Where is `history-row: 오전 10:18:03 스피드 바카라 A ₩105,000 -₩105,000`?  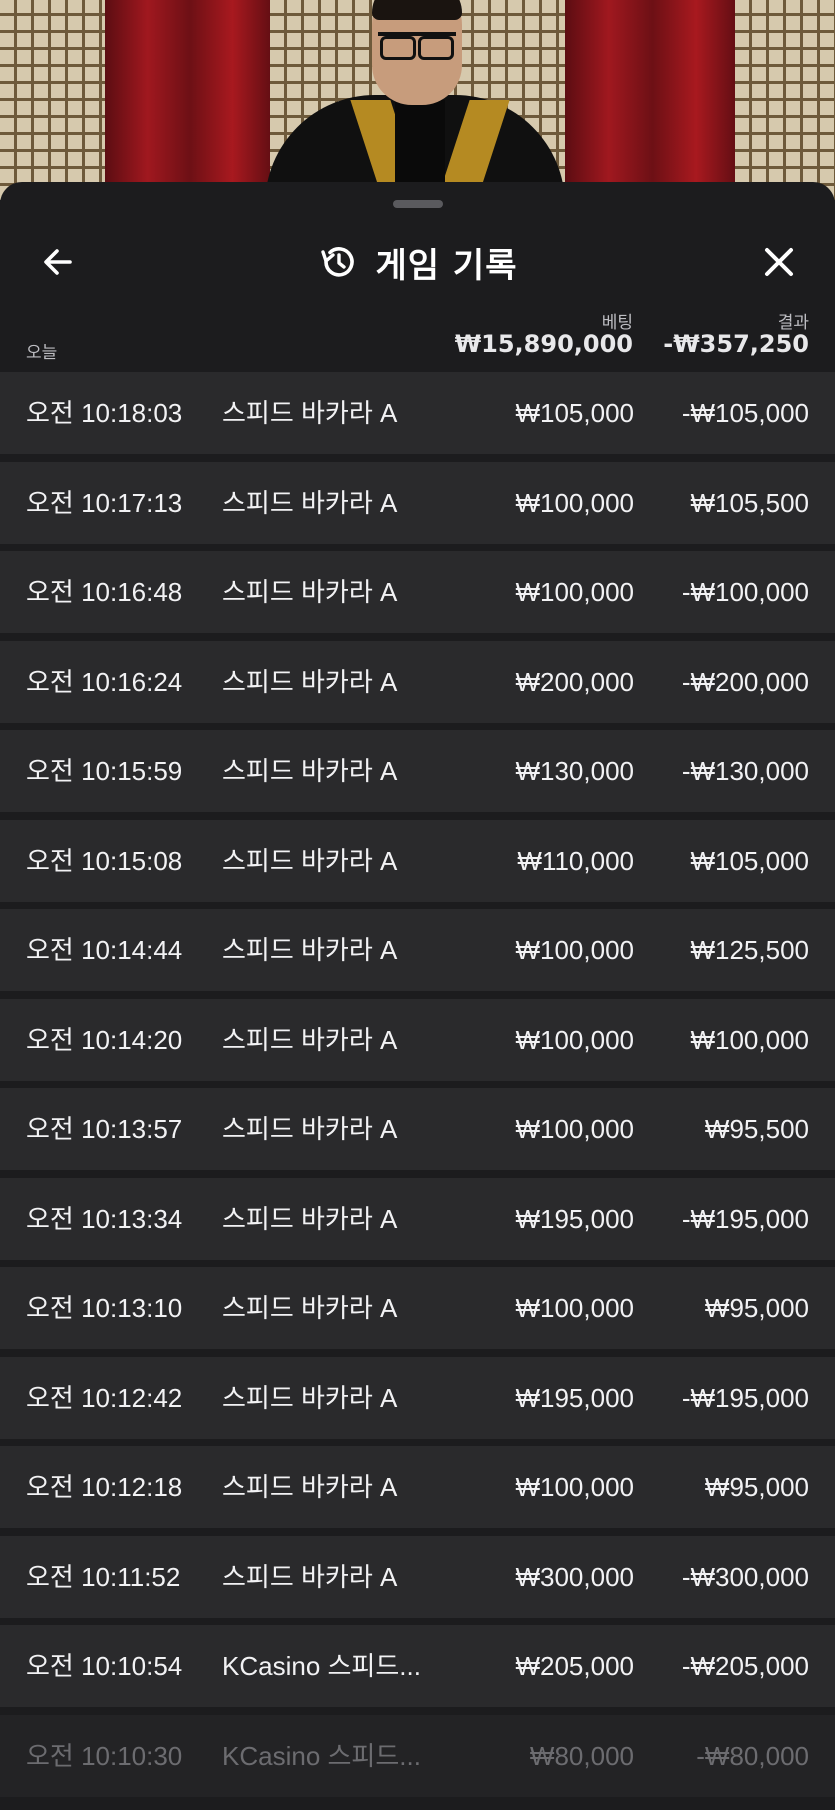 history-row: 오전 10:18:03 스피드 바카라 A ₩105,000 -₩105,000 is located at coordinates (417, 413).